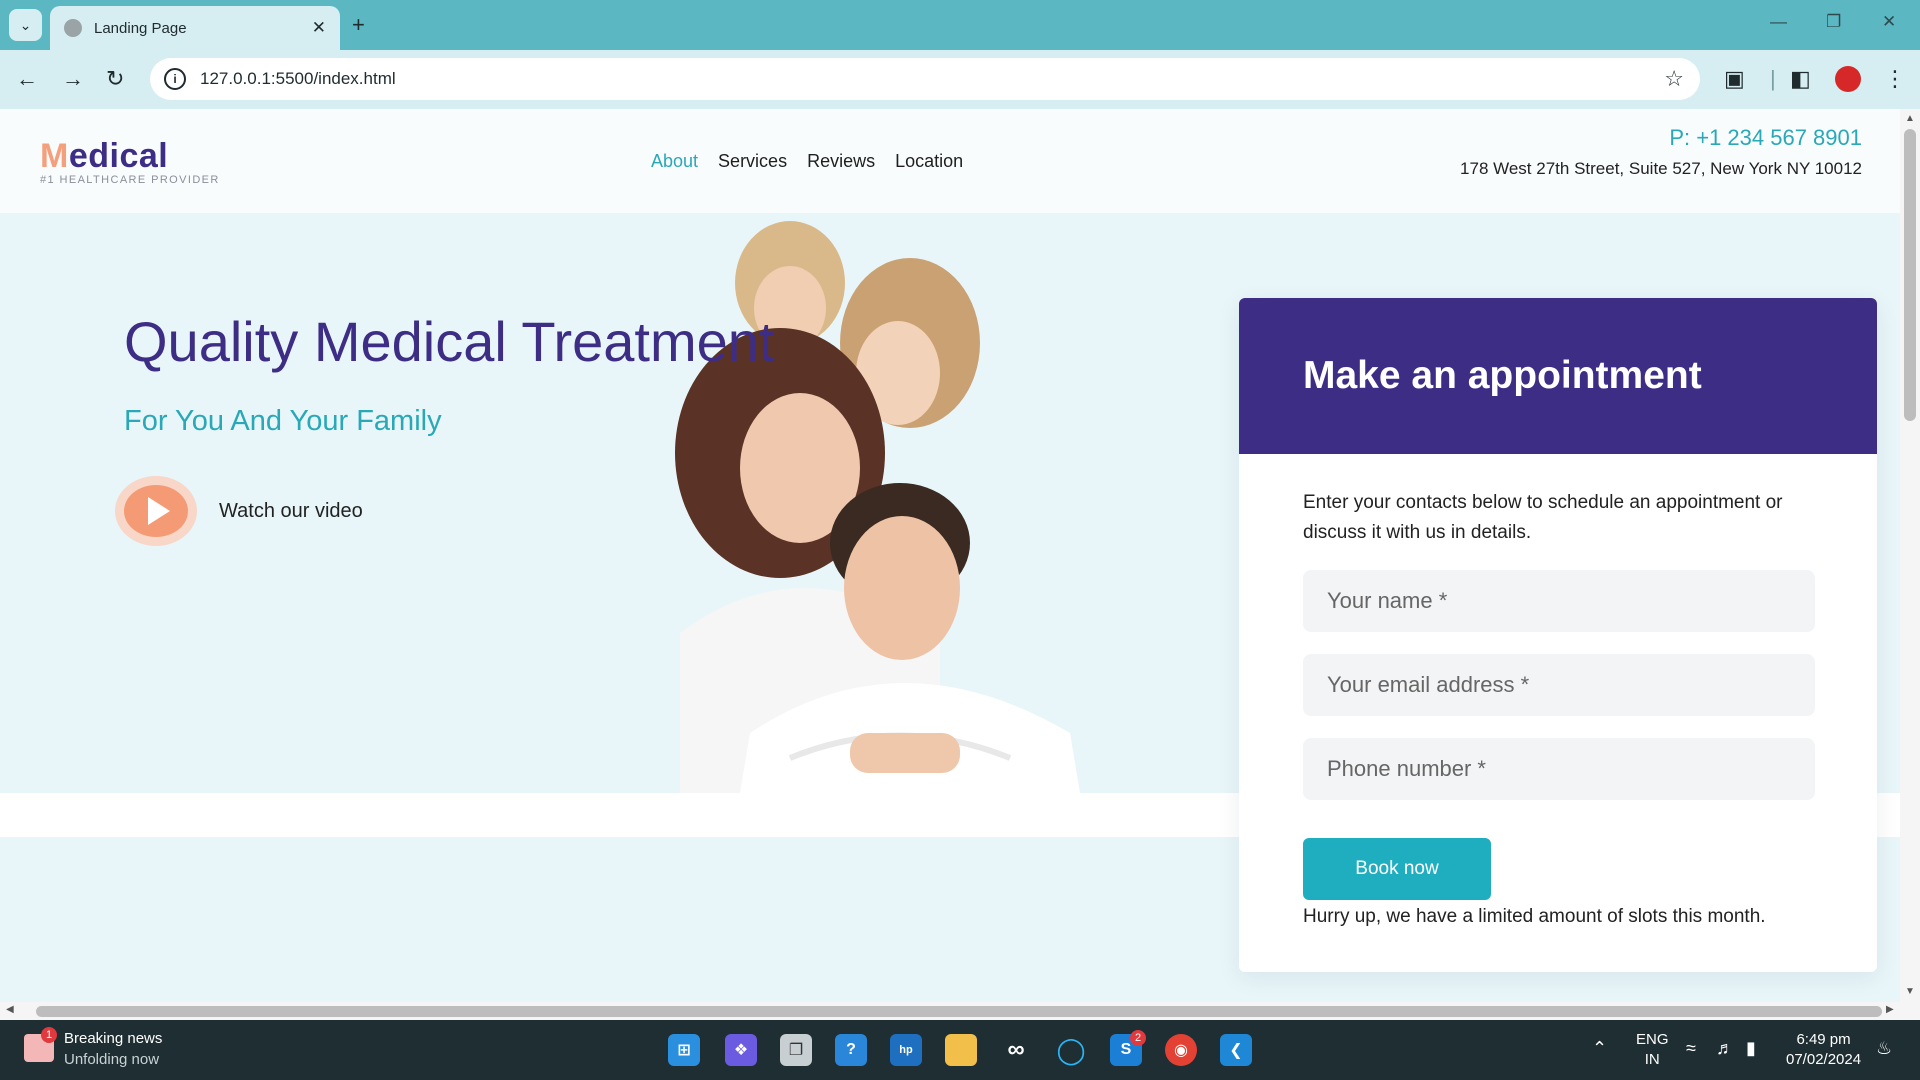 The image size is (1920, 1080). Describe the element at coordinates (1824, 1059) in the screenshot. I see `clock-date: 07/02/2024` at that location.